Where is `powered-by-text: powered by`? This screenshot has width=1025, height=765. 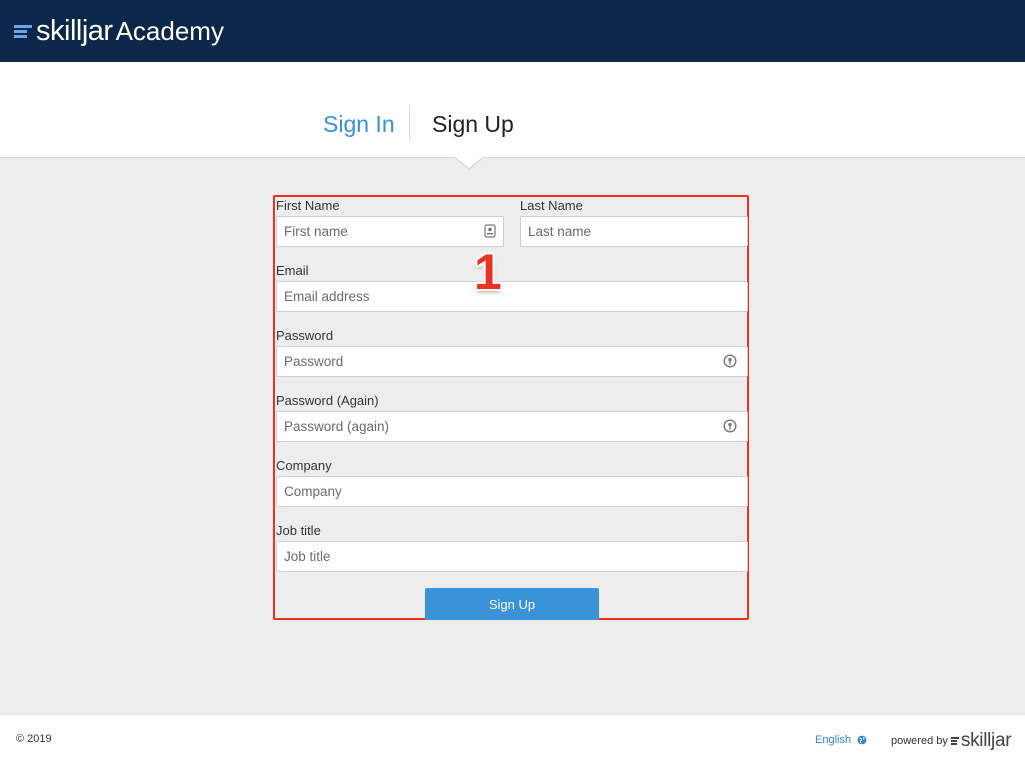 powered-by-text: powered by is located at coordinates (919, 741).